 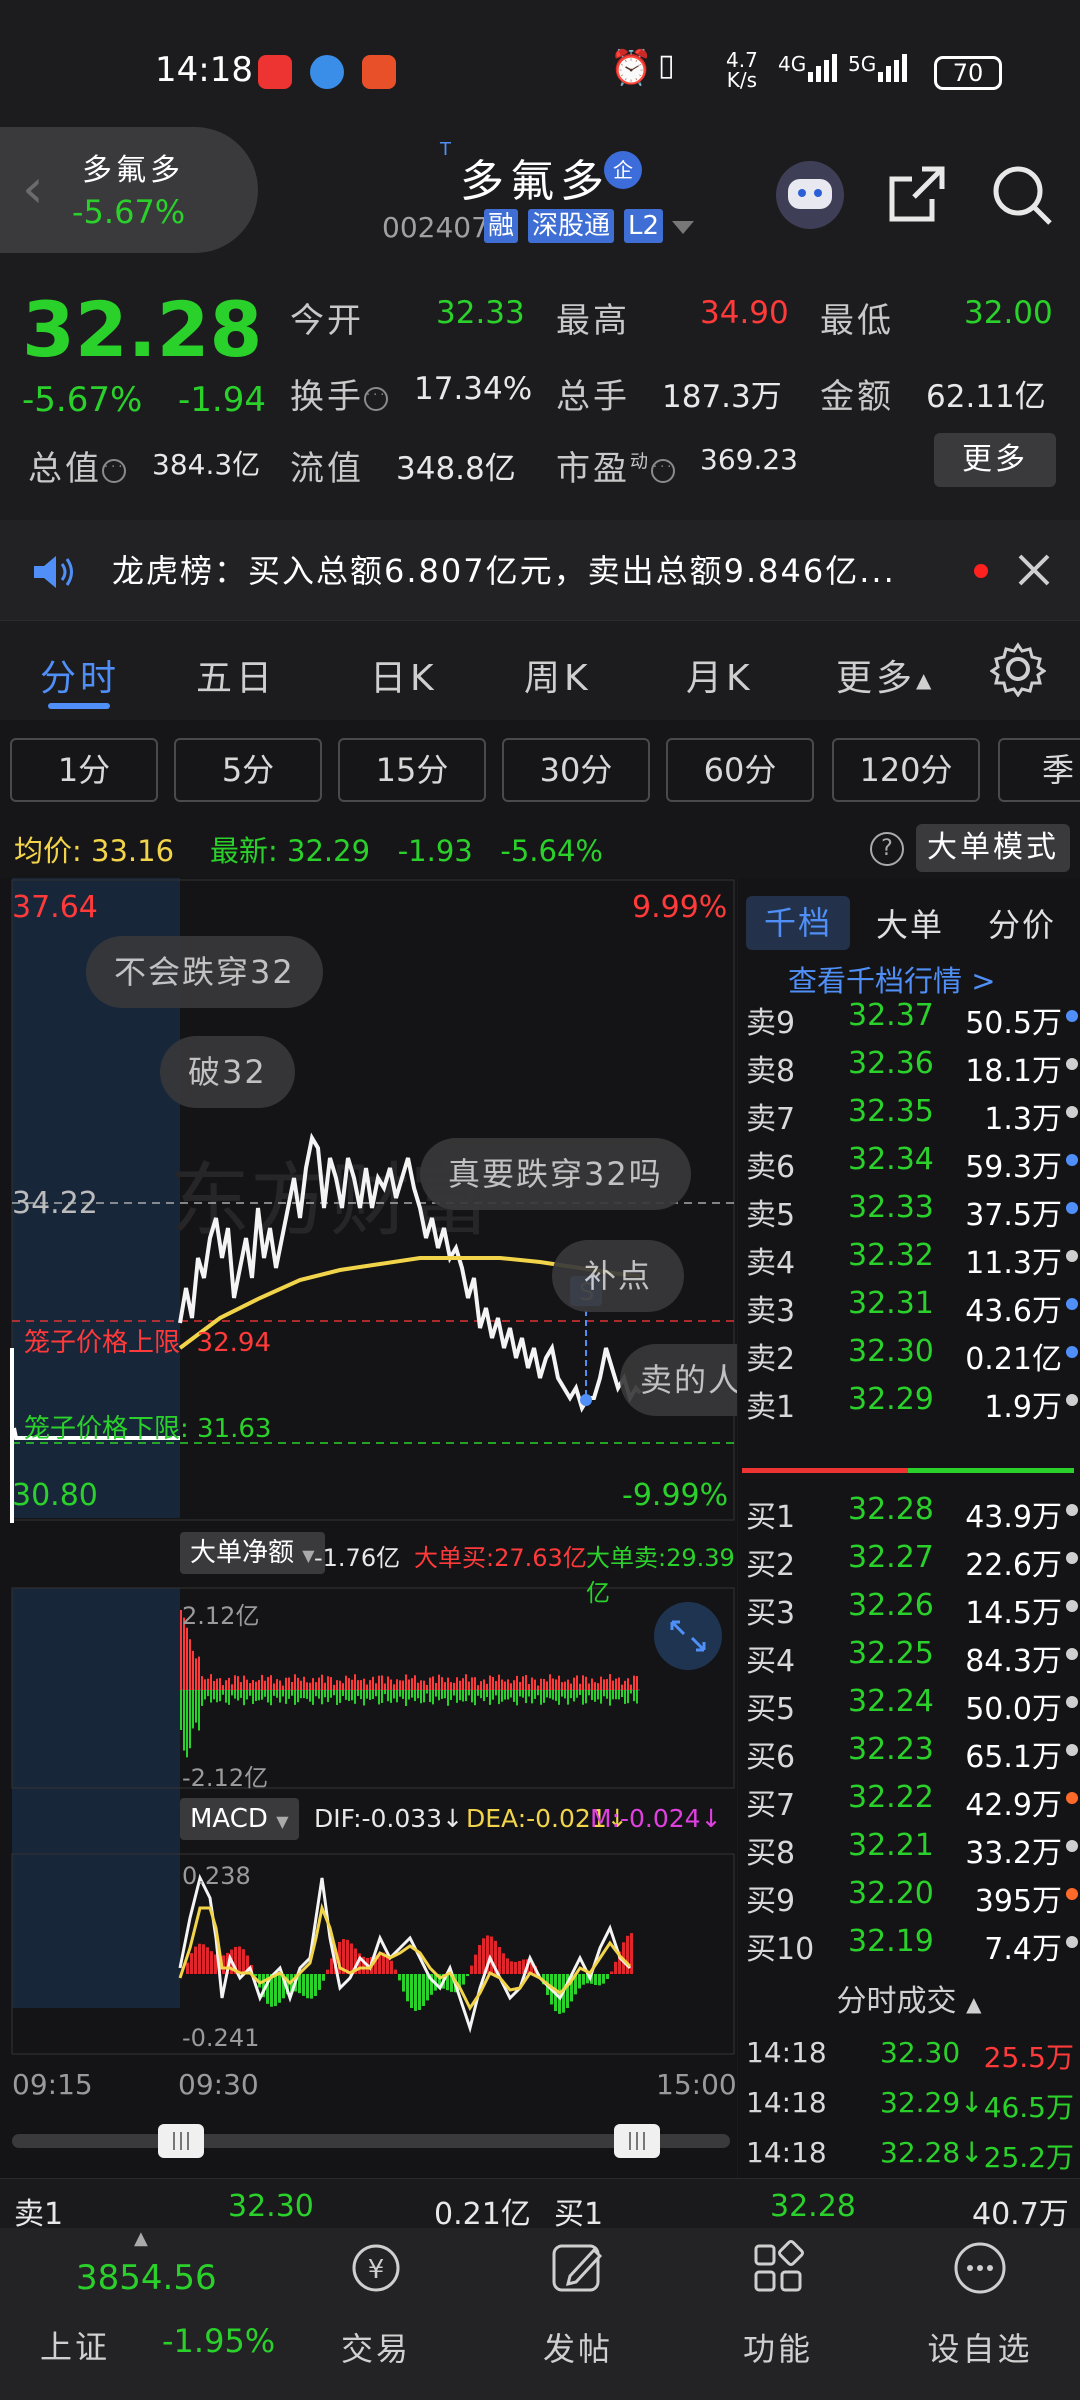 What do you see at coordinates (678, 1380) in the screenshot?
I see `comment-bubble: 卖的人` at bounding box center [678, 1380].